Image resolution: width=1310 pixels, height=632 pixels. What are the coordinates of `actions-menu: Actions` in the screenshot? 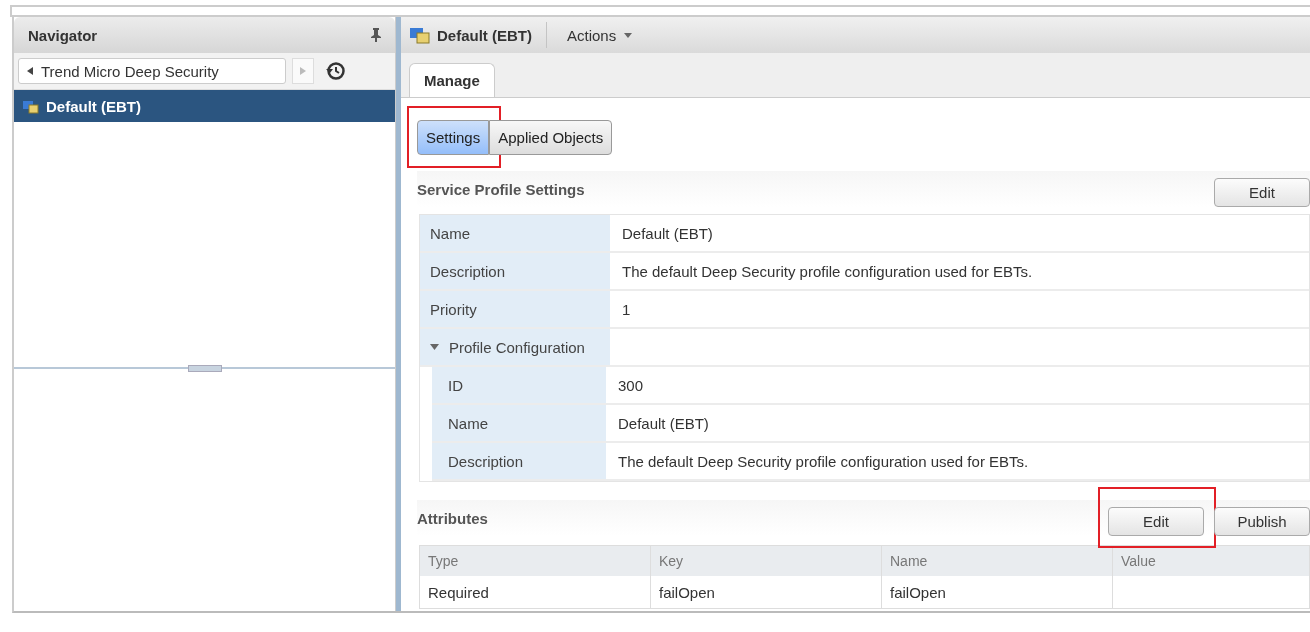 It's located at (600, 35).